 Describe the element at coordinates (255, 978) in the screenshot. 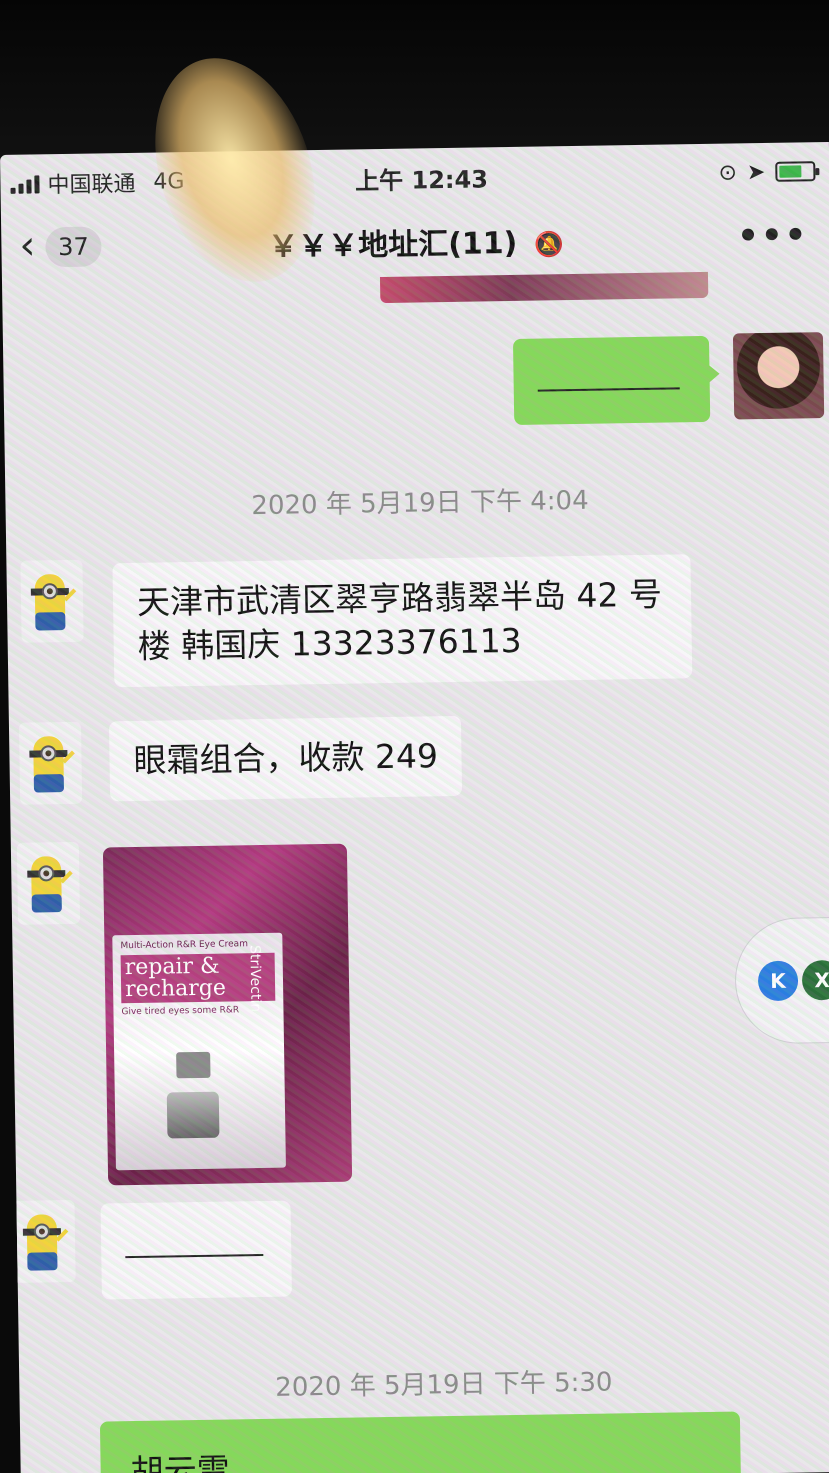

I see `product-brand-text: StriVectin` at that location.